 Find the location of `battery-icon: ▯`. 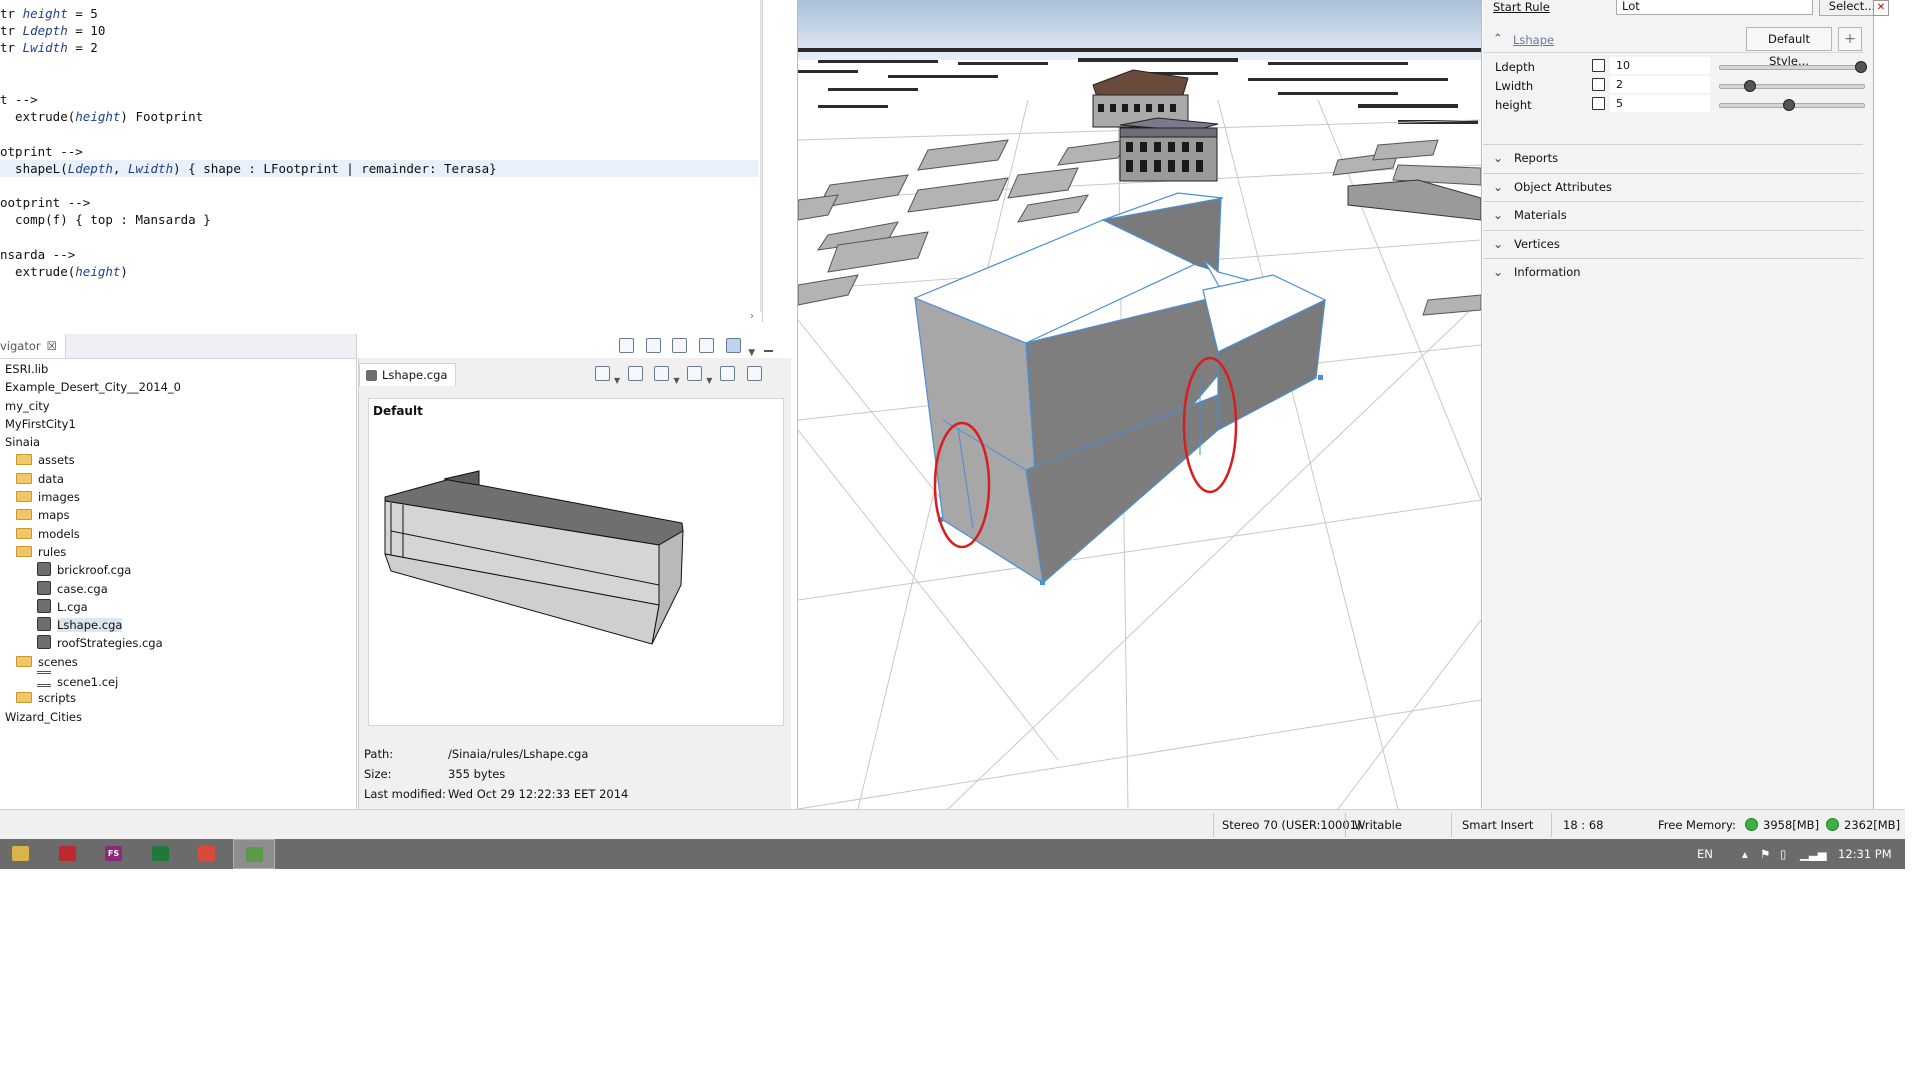

battery-icon: ▯ is located at coordinates (1783, 854).